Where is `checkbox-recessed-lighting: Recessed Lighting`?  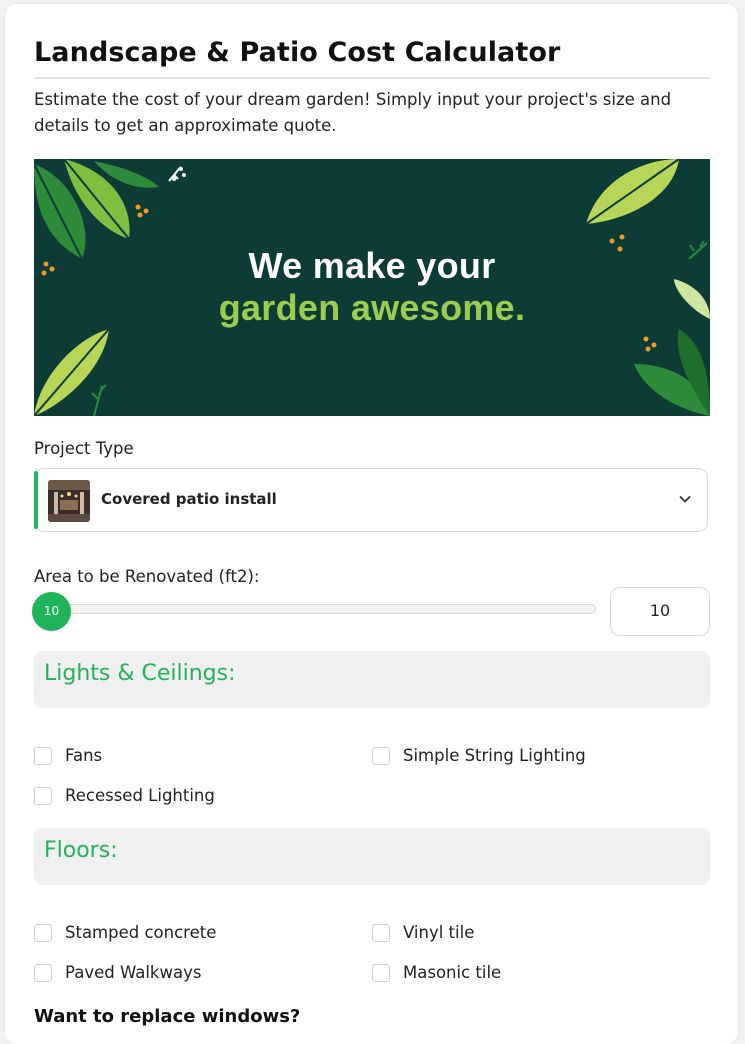 checkbox-recessed-lighting: Recessed Lighting is located at coordinates (124, 795).